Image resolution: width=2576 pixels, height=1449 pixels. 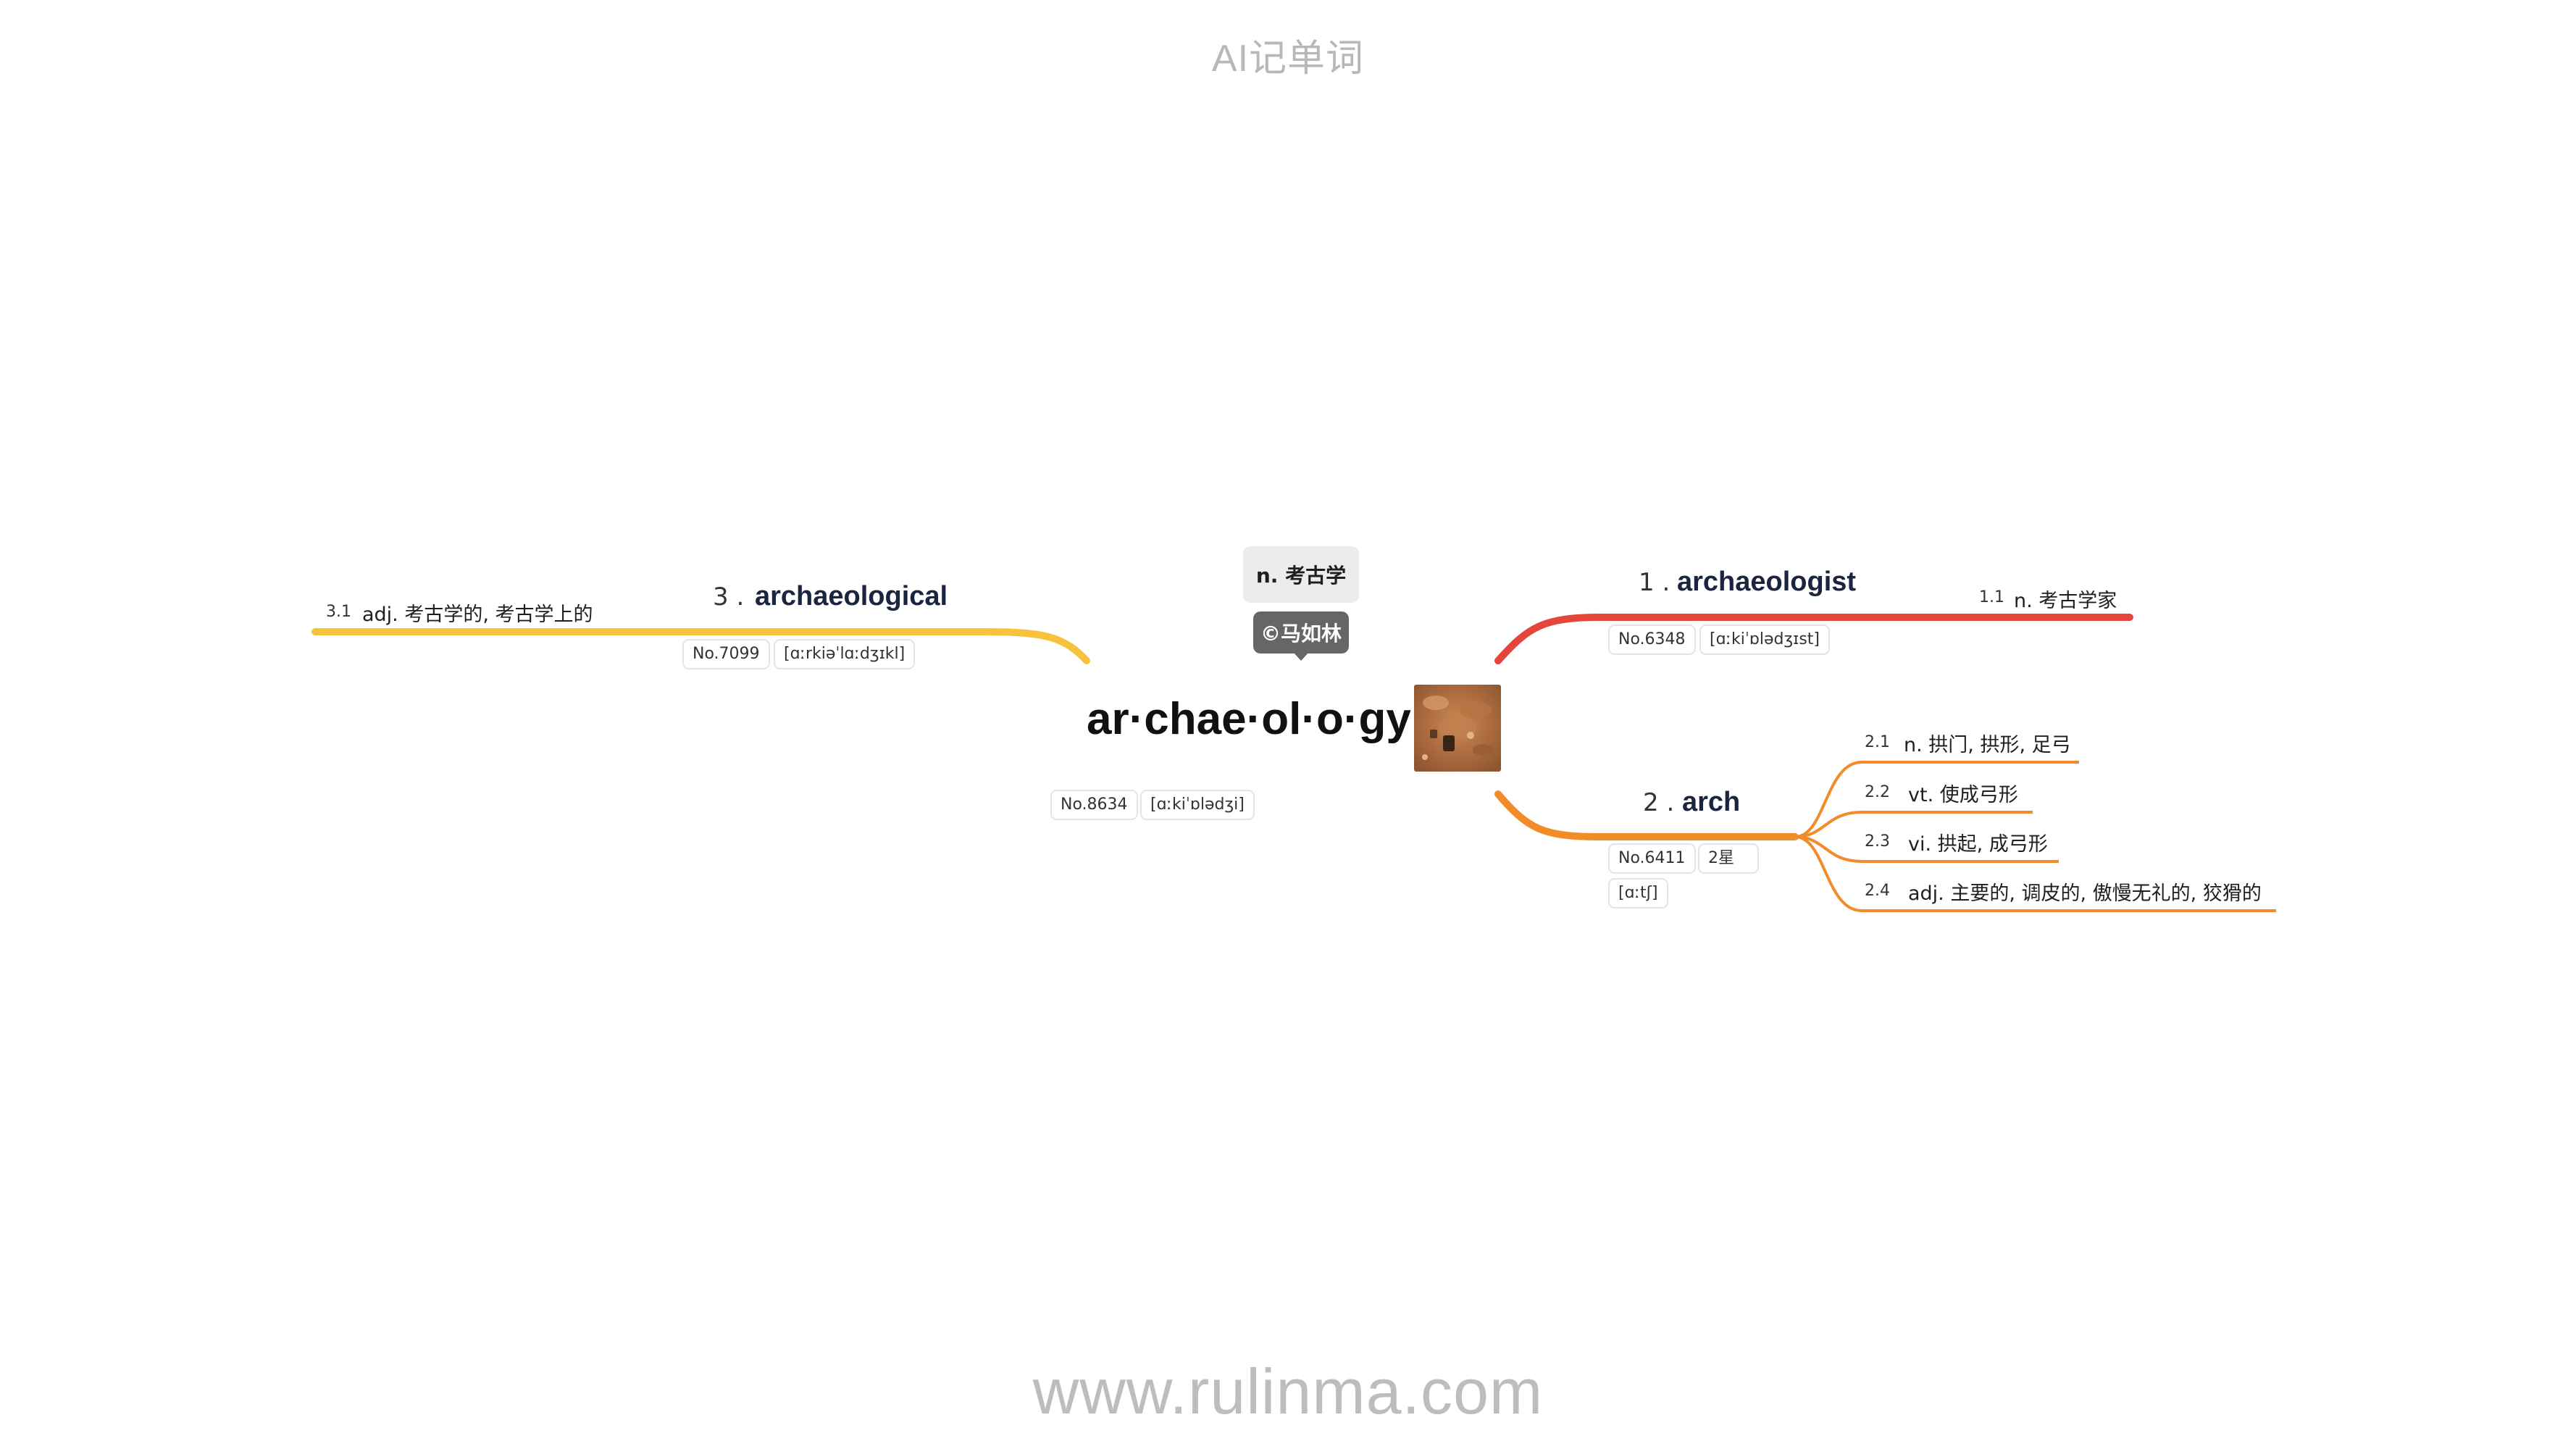 I want to click on sense-3-1-number: 3.1, so click(x=338, y=612).